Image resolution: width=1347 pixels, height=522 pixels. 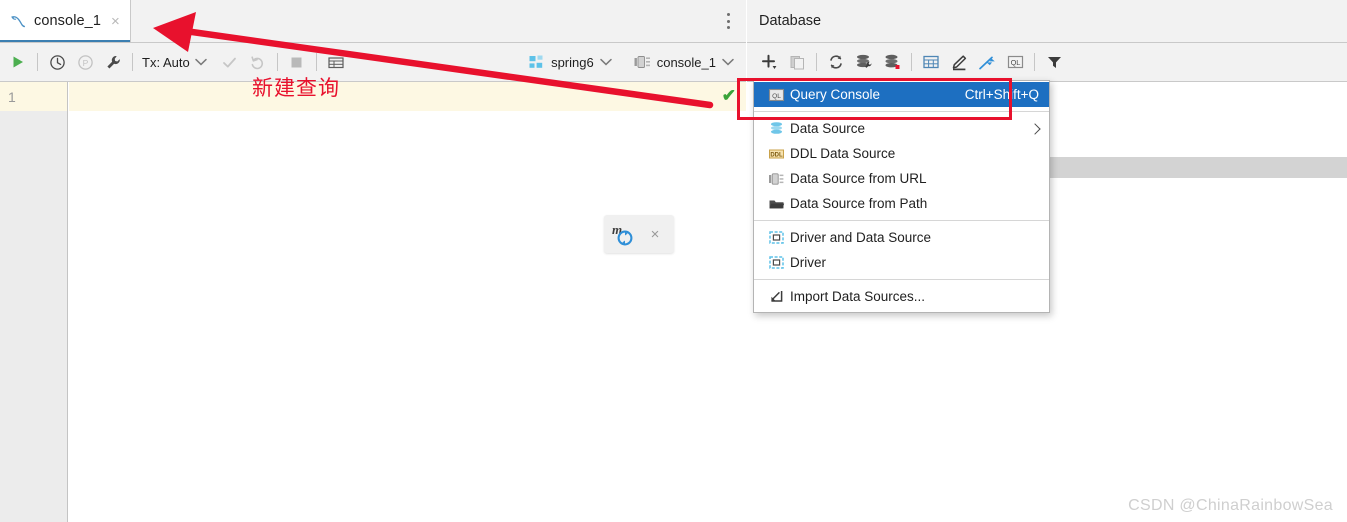 What do you see at coordinates (901, 262) in the screenshot?
I see `menu-item-driver: Driver` at bounding box center [901, 262].